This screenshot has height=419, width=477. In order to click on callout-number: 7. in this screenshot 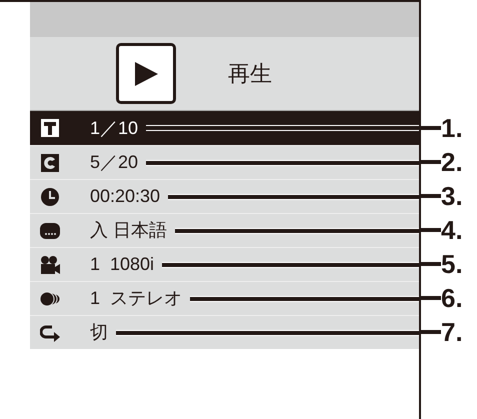, I will do `click(452, 332)`.